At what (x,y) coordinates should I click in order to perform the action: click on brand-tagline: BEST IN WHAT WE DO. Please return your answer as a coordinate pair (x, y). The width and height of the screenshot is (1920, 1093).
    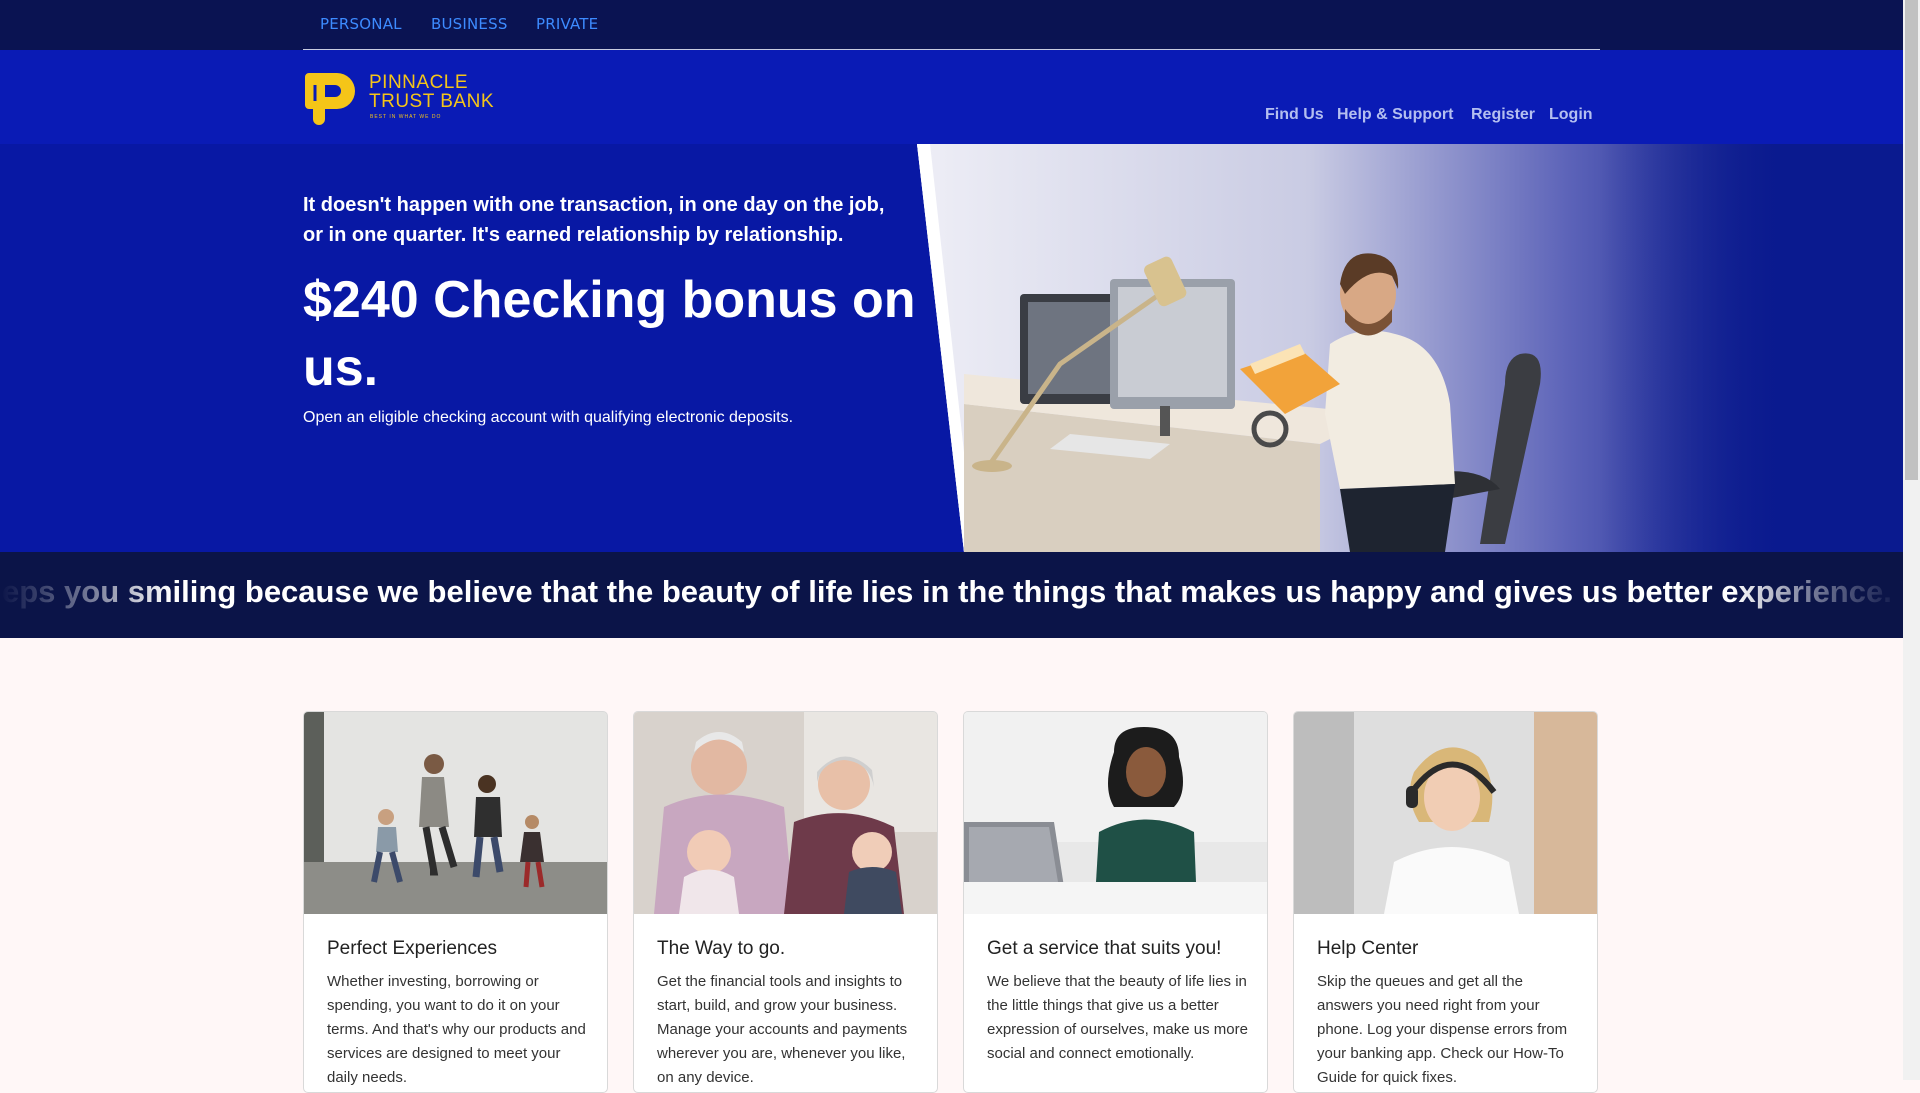
    Looking at the image, I should click on (406, 117).